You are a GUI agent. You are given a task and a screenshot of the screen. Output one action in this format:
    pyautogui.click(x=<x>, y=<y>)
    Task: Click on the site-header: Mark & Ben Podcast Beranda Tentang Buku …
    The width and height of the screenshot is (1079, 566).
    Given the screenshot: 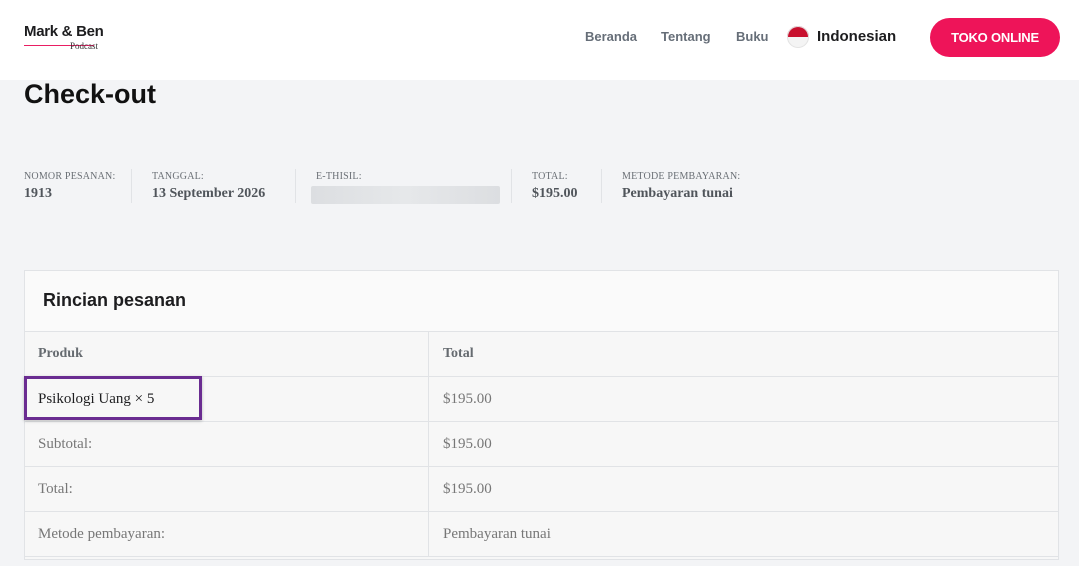 What is the action you would take?
    pyautogui.click(x=539, y=40)
    